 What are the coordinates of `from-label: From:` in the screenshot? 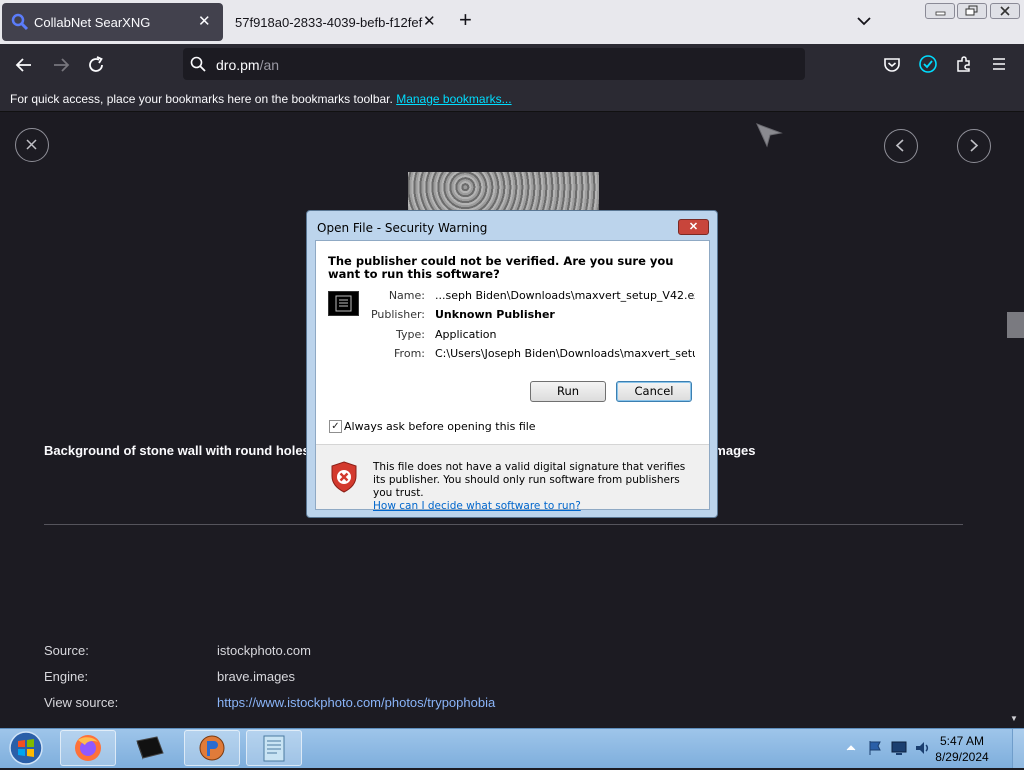 It's located at (409, 353).